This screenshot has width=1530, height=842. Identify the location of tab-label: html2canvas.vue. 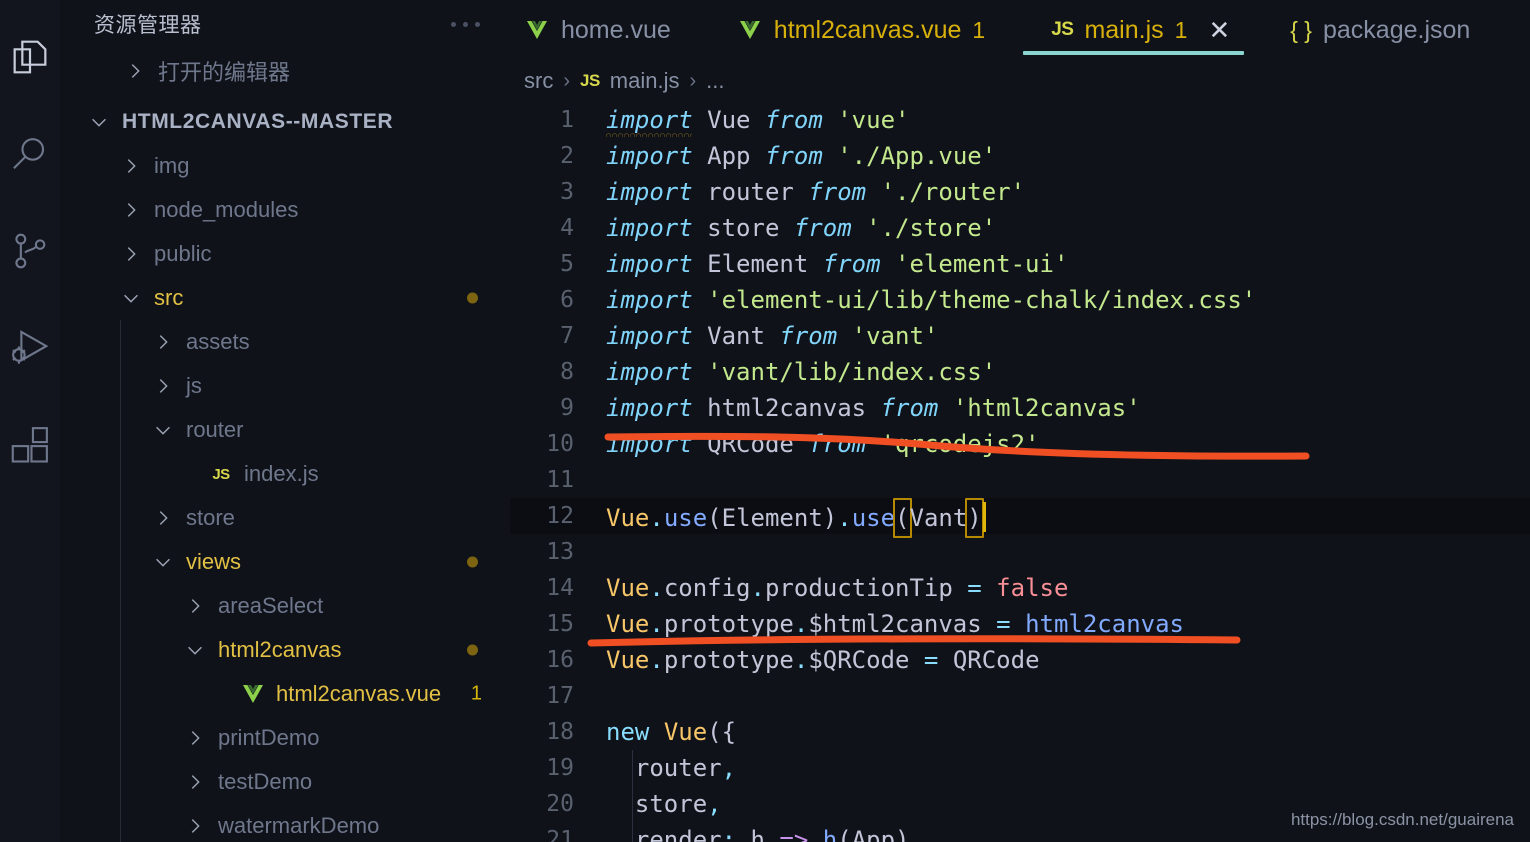
(867, 29).